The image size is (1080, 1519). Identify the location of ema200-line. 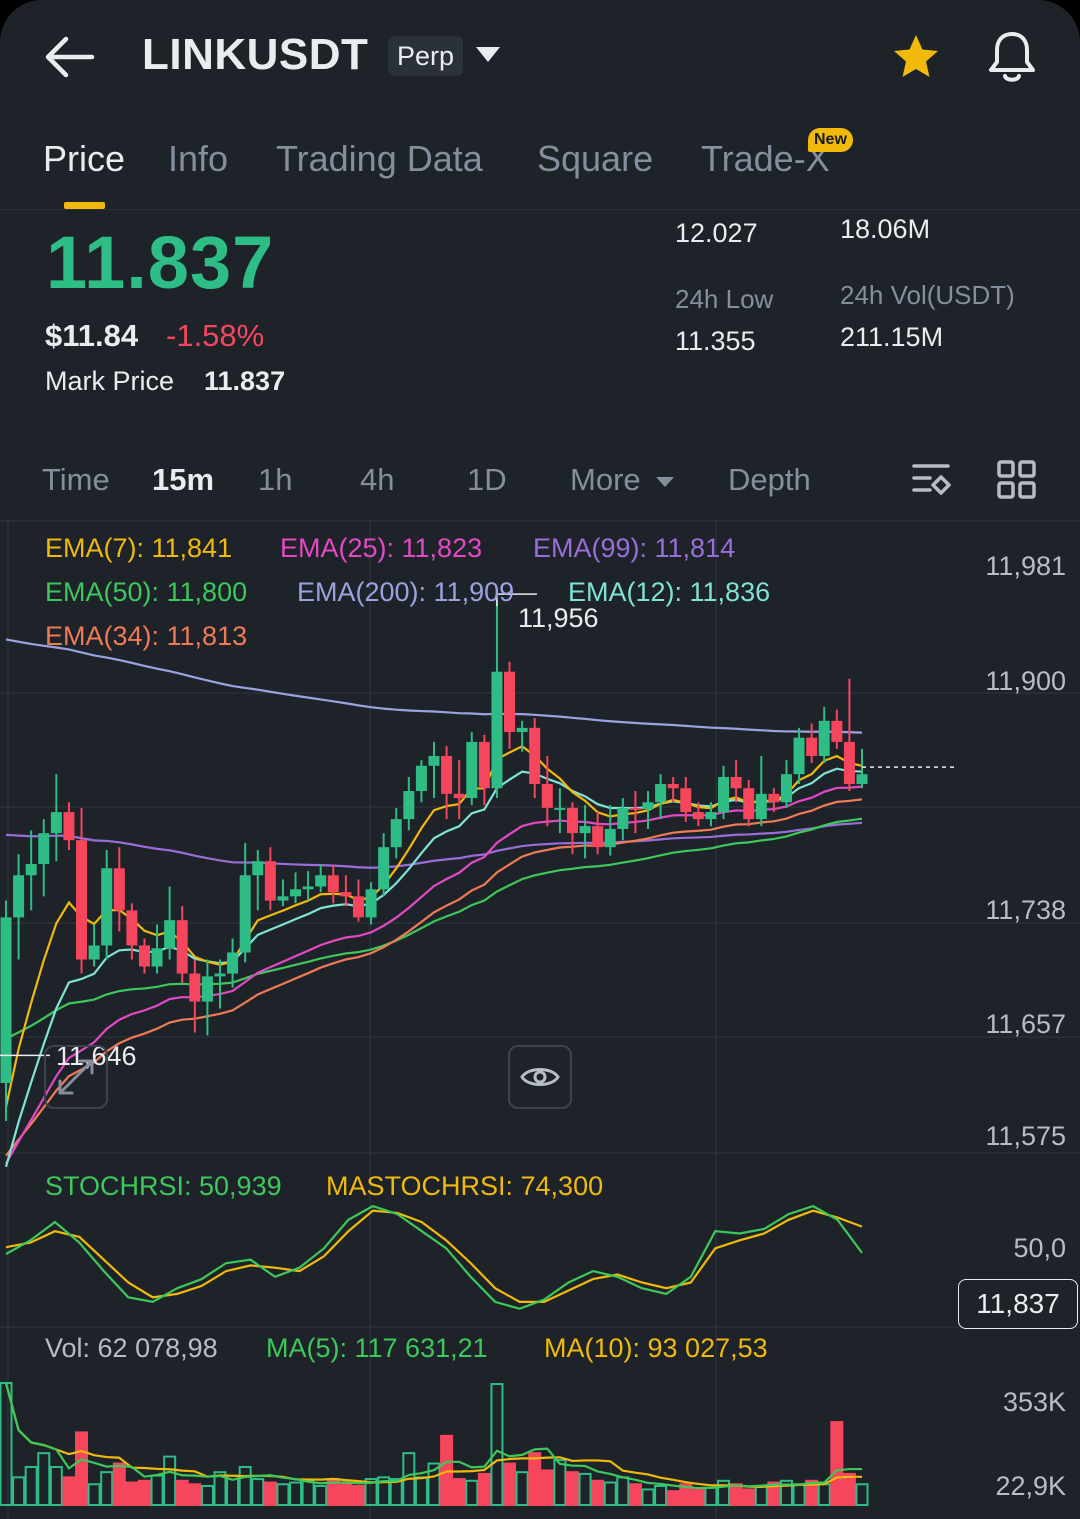
(434, 686).